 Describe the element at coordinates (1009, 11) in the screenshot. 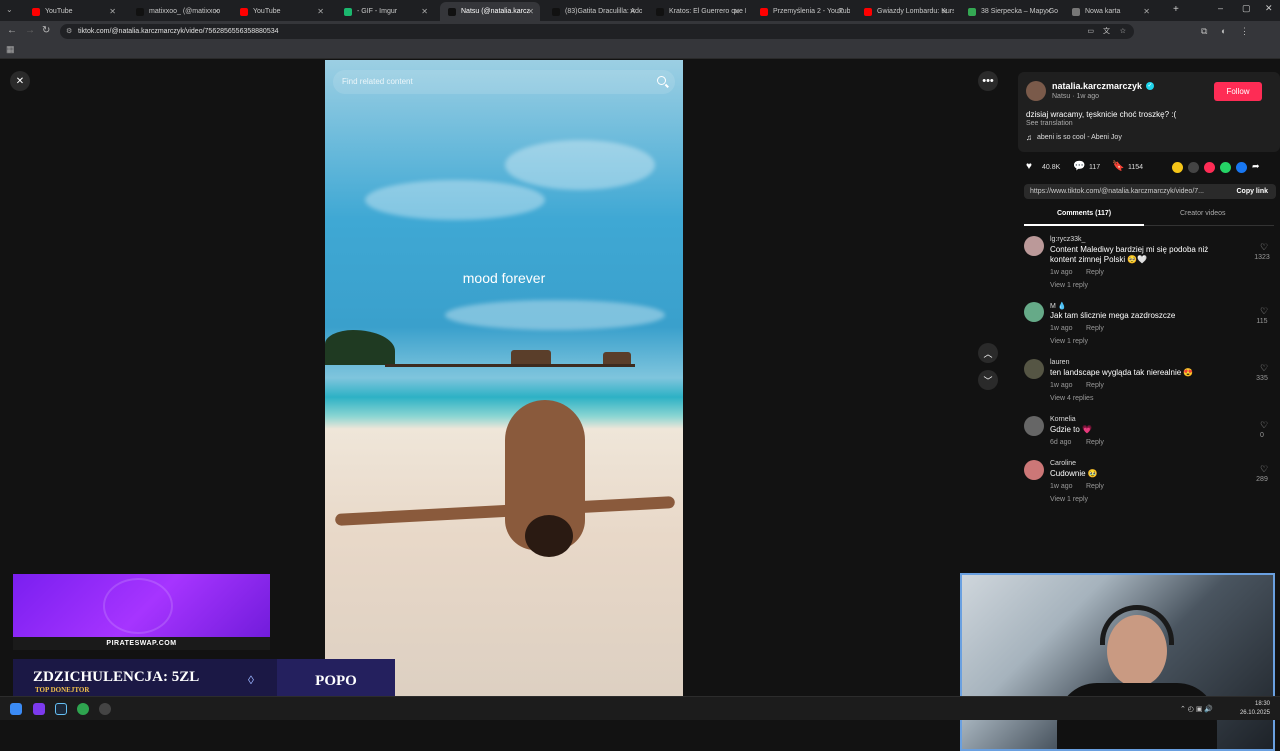

I see `browser-tab: 38 Sierpecka – Mapy Goo ✕` at that location.